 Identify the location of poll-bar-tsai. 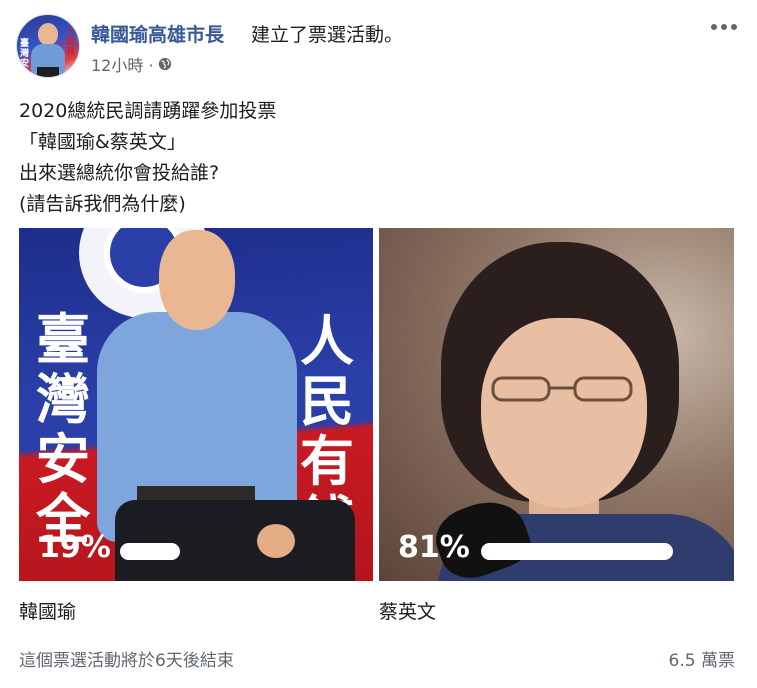
(577, 551).